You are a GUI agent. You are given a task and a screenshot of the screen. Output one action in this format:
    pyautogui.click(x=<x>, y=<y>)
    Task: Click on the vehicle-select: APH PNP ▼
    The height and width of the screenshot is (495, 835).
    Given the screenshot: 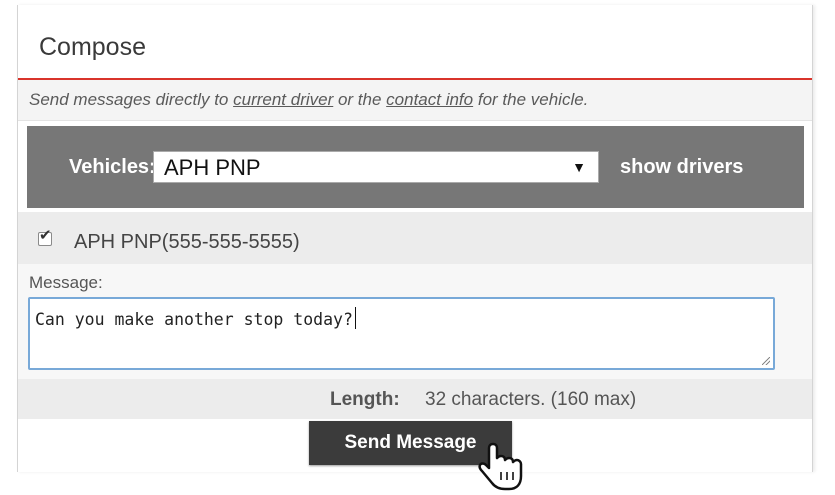 What is the action you would take?
    pyautogui.click(x=376, y=167)
    